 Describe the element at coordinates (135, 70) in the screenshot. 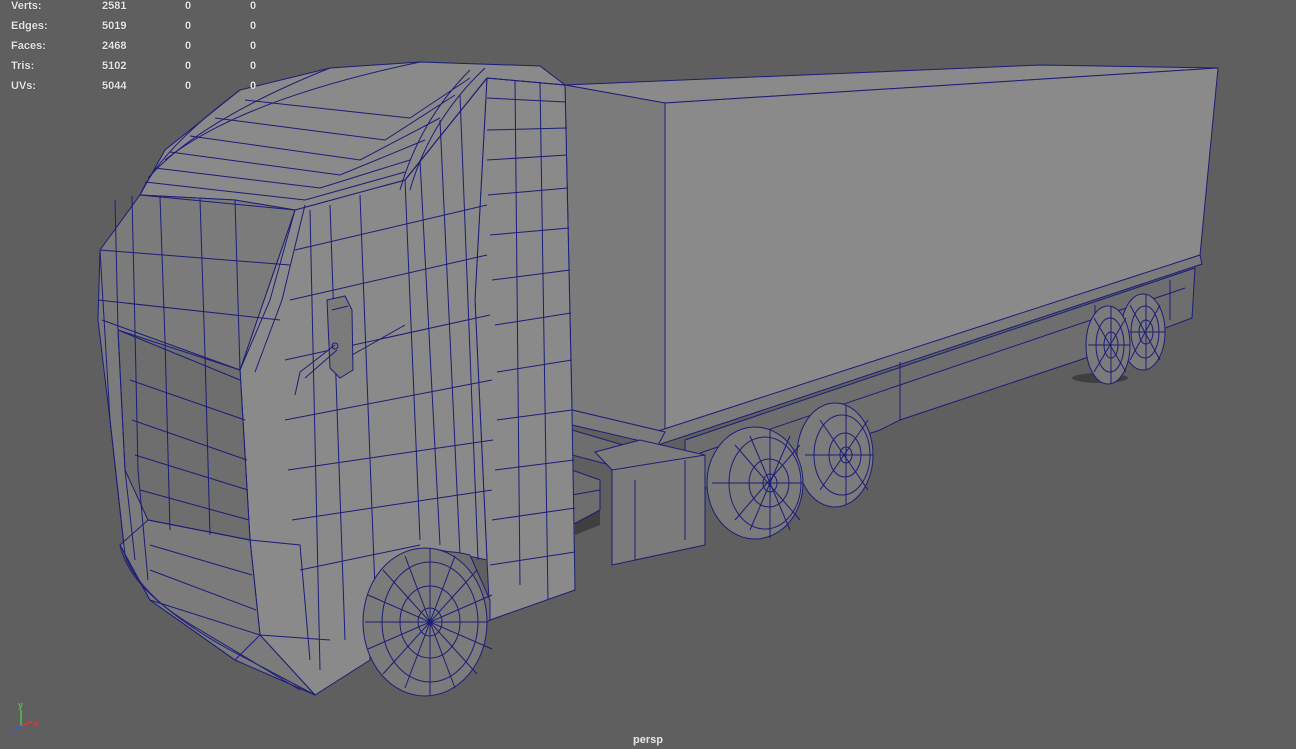

I see `hud-row-tris: Tris: 5102 0 0` at that location.